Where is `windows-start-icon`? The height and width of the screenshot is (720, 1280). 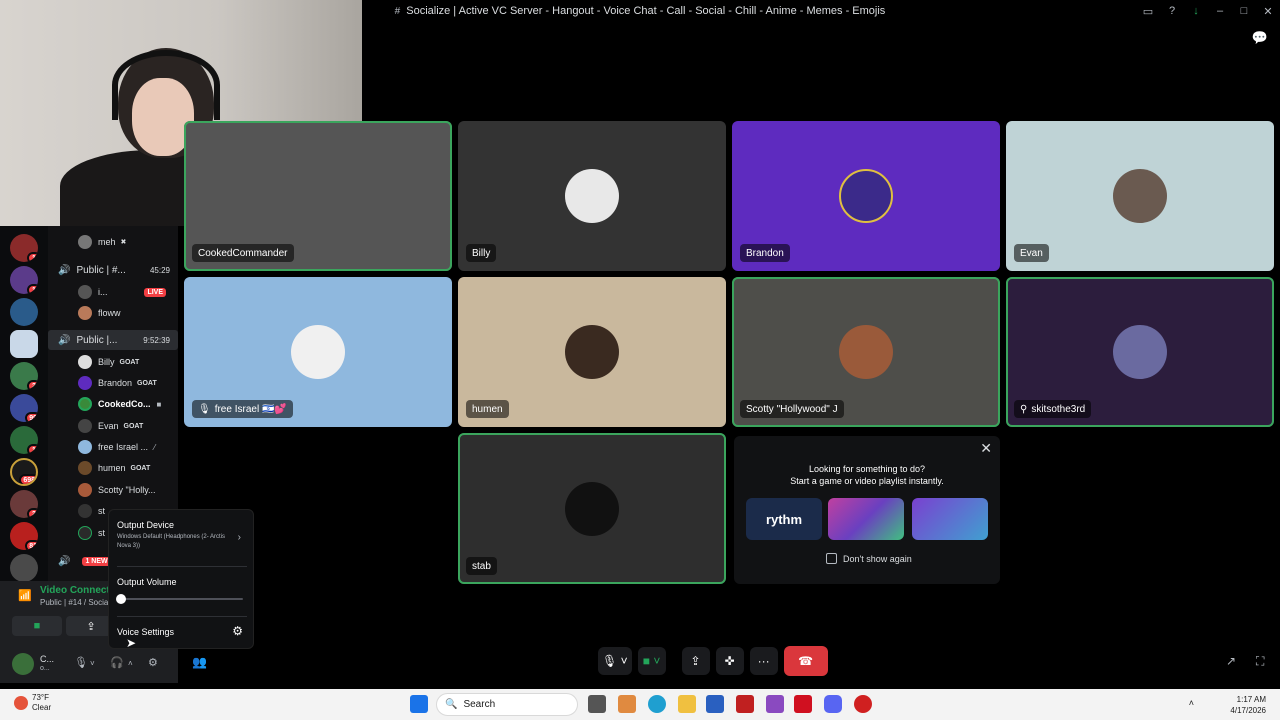 windows-start-icon is located at coordinates (419, 704).